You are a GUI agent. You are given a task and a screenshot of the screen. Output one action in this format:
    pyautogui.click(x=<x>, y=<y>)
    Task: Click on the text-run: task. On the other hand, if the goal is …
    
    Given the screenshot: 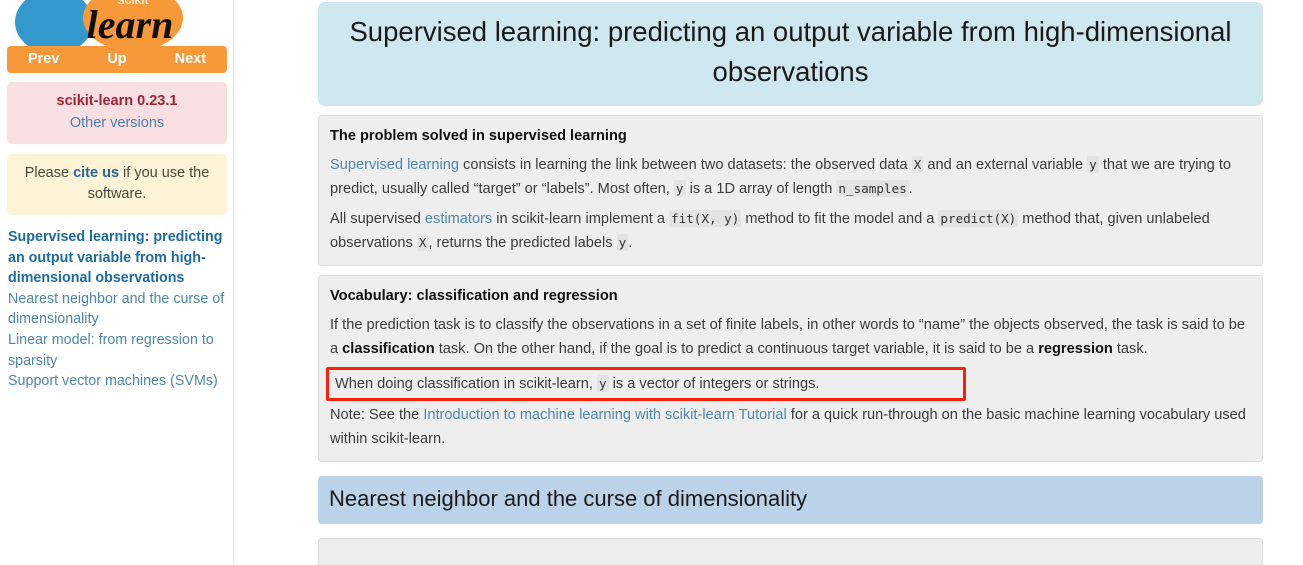 What is the action you would take?
    pyautogui.click(x=736, y=349)
    